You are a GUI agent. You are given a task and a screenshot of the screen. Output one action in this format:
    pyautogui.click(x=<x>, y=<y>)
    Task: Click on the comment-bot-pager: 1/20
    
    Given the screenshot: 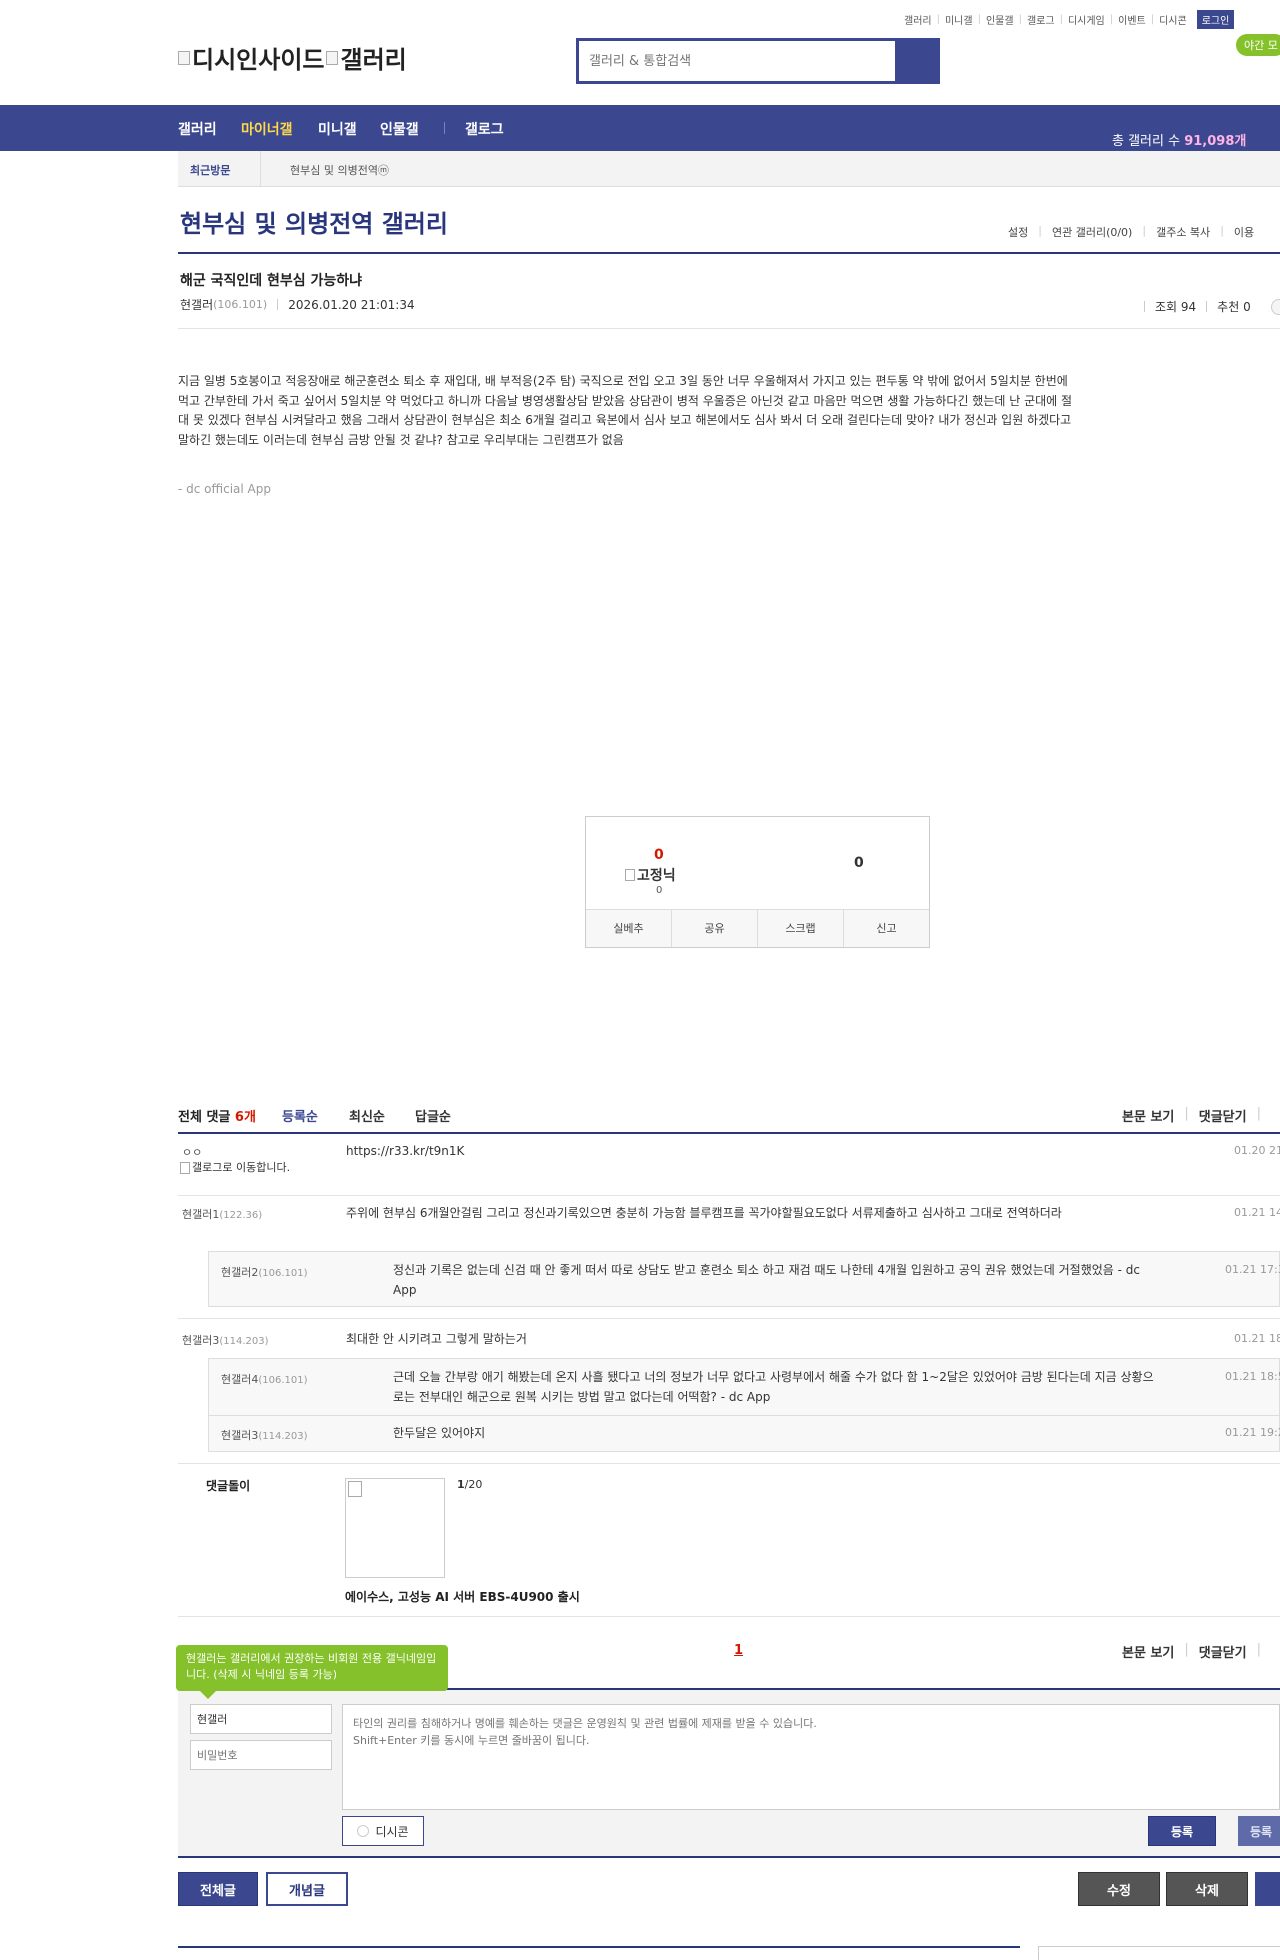 What is the action you would take?
    pyautogui.click(x=470, y=1484)
    